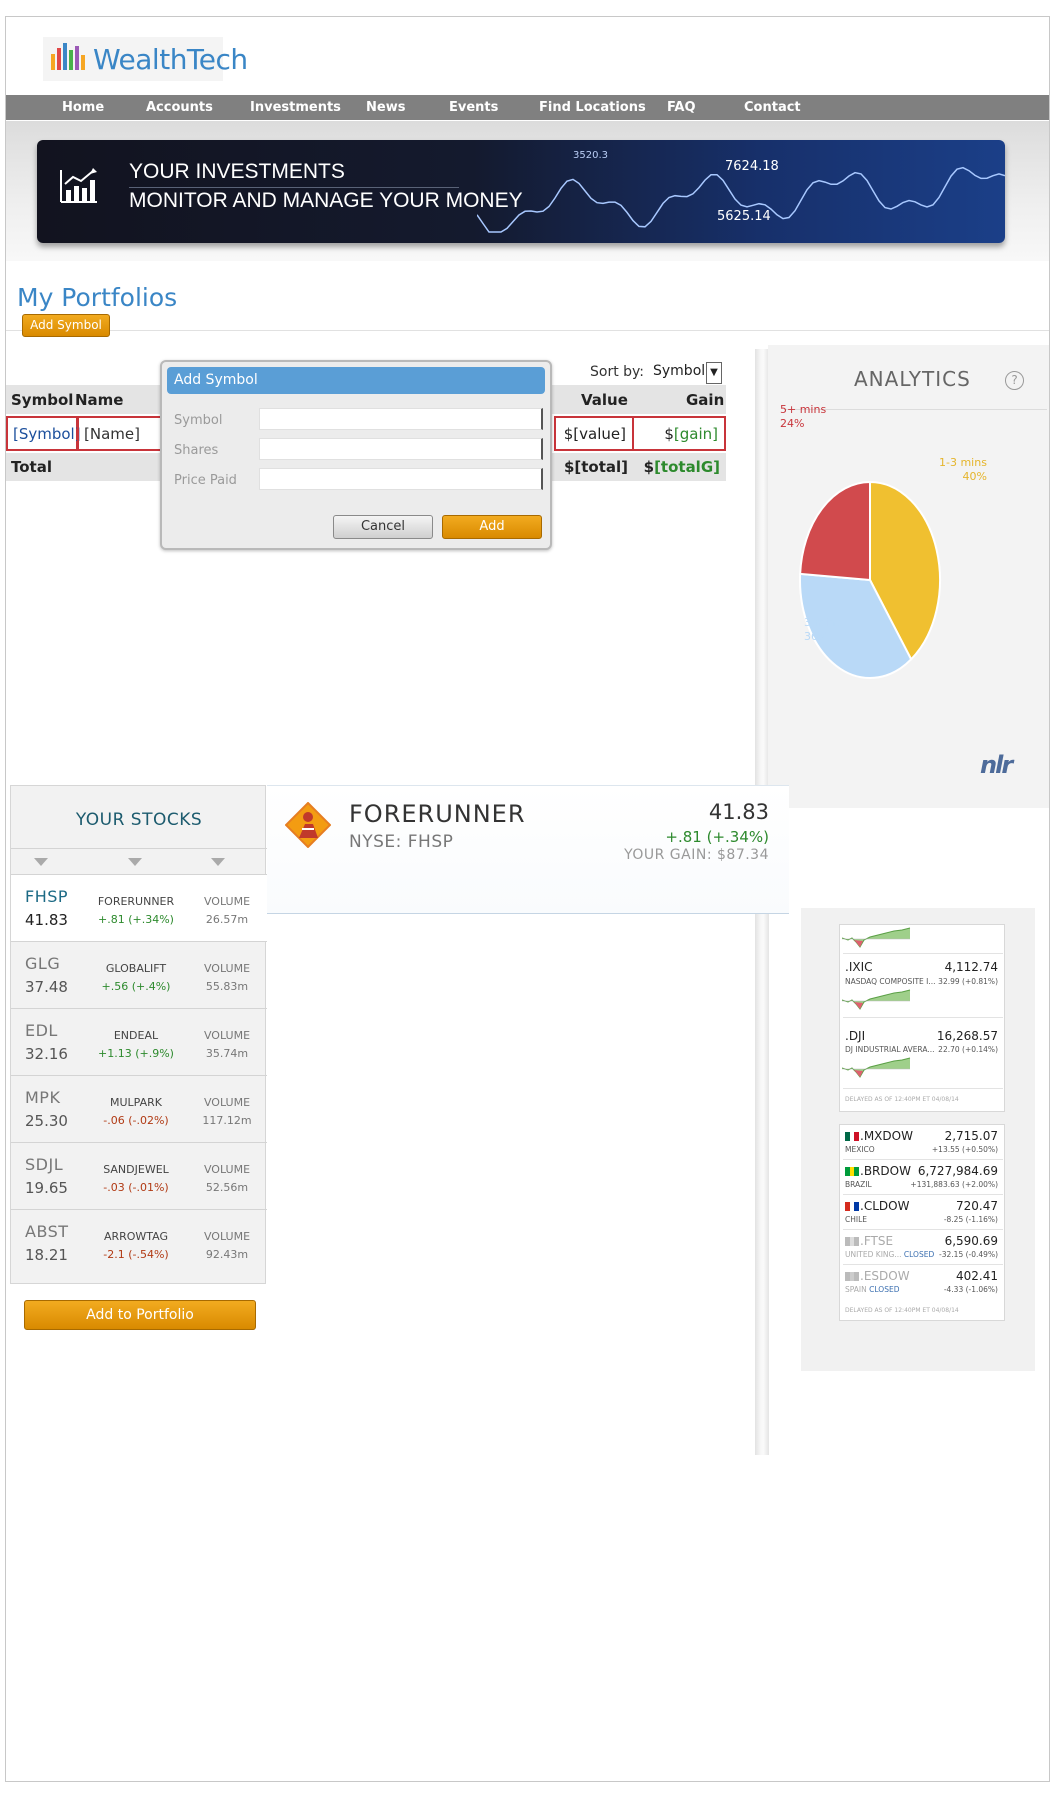  I want to click on sort-name-icon, so click(135, 862).